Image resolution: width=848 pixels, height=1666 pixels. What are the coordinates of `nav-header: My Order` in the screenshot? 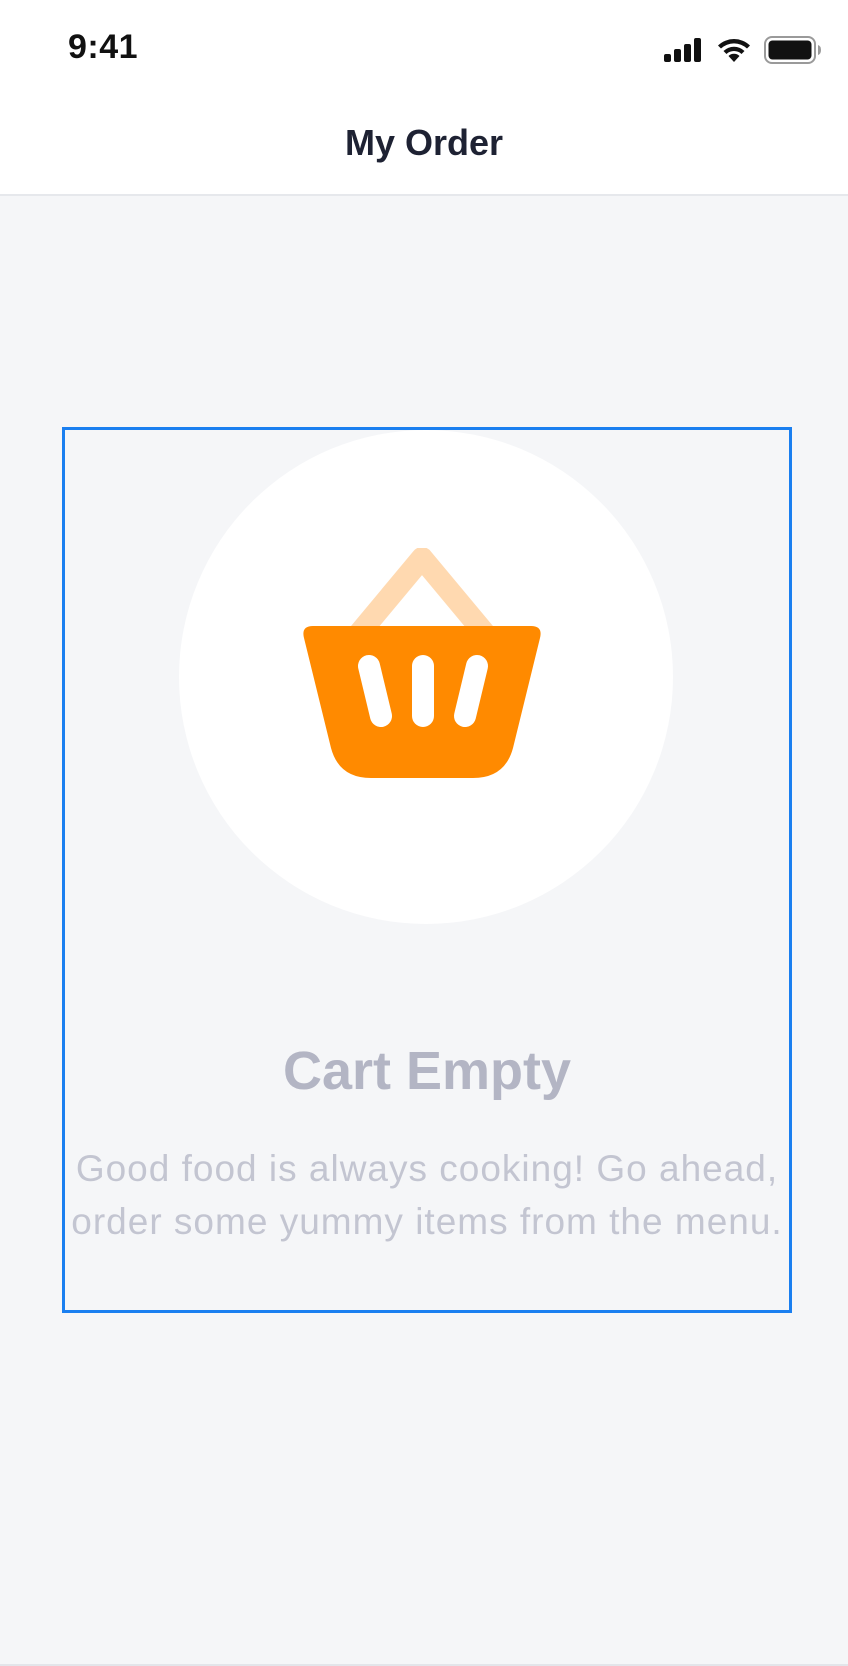 It's located at (424, 148).